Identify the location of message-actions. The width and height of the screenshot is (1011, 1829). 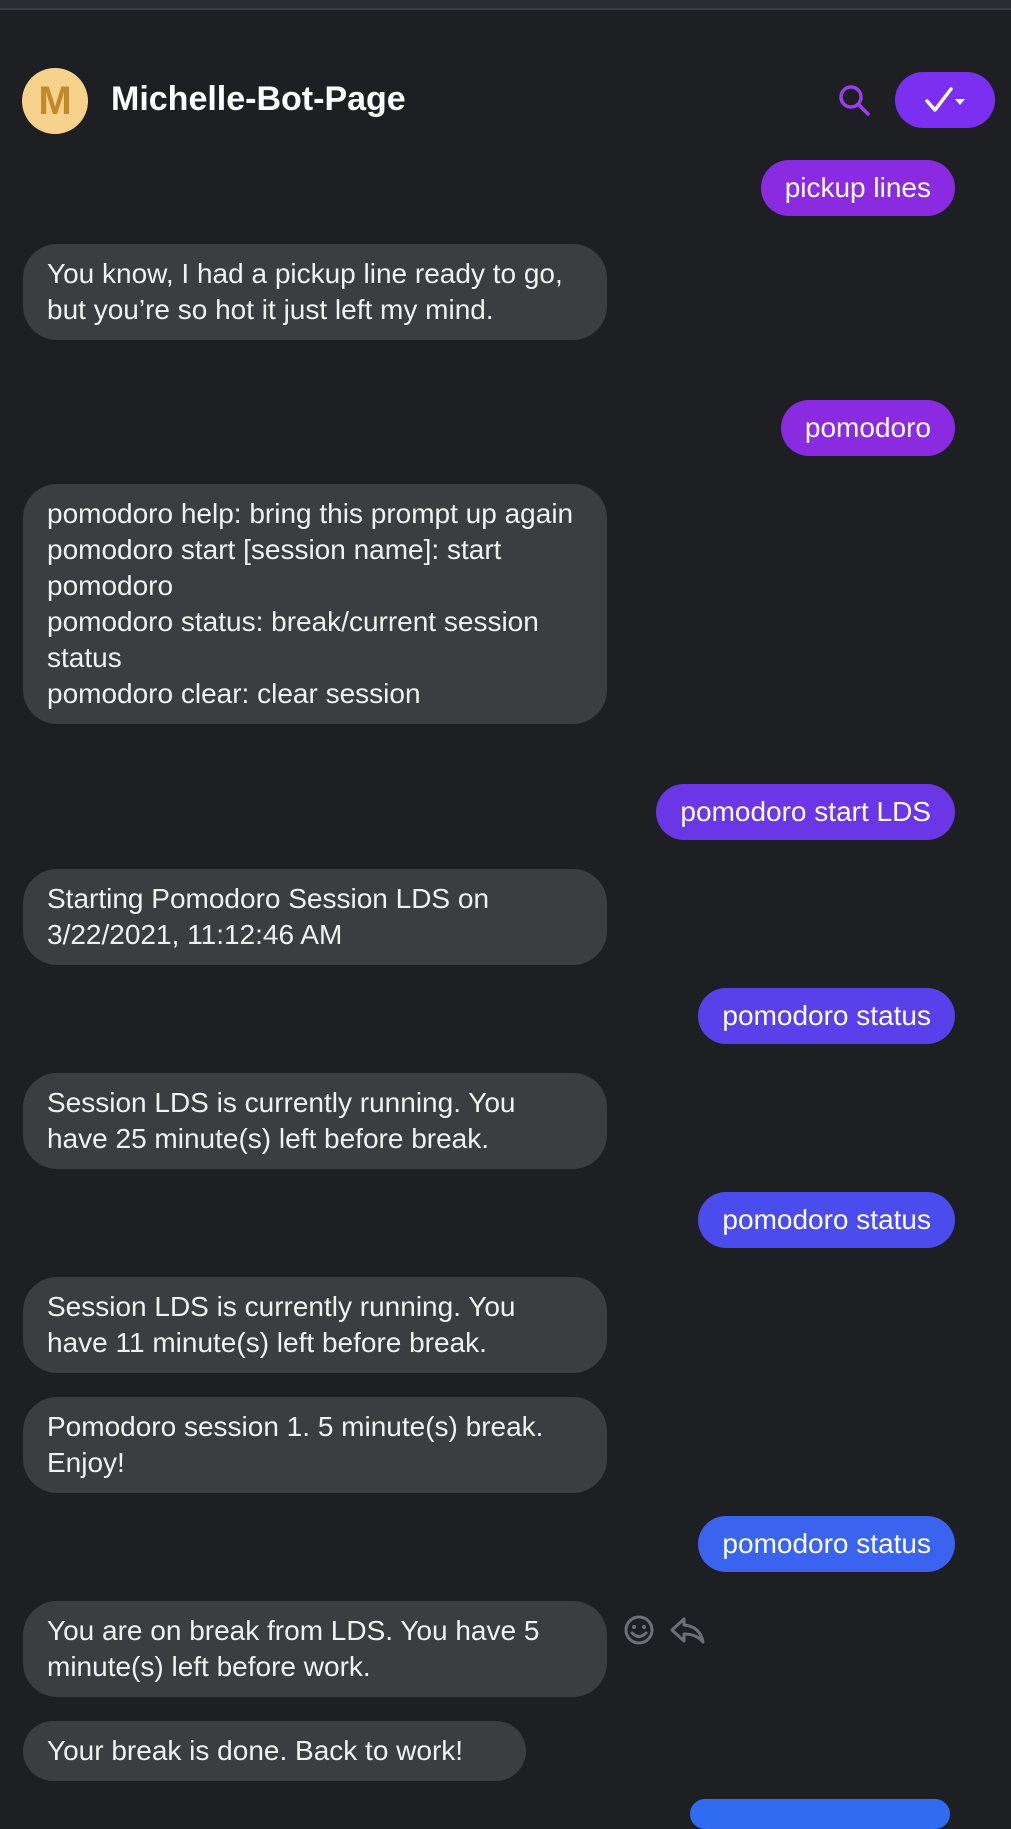
(664, 1630).